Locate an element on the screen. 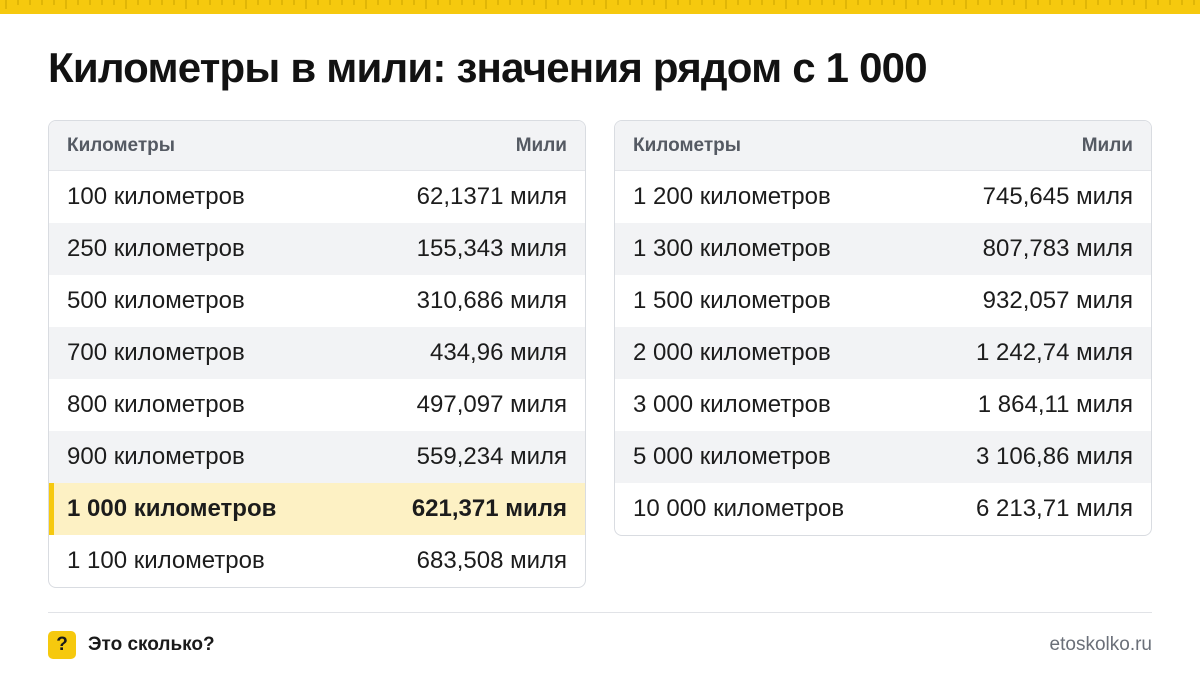 This screenshot has width=1200, height=677. cell-km: 900 километров is located at coordinates (156, 456).